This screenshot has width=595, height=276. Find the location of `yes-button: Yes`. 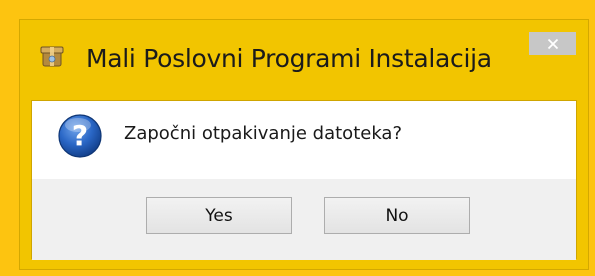

yes-button: Yes is located at coordinates (219, 215).